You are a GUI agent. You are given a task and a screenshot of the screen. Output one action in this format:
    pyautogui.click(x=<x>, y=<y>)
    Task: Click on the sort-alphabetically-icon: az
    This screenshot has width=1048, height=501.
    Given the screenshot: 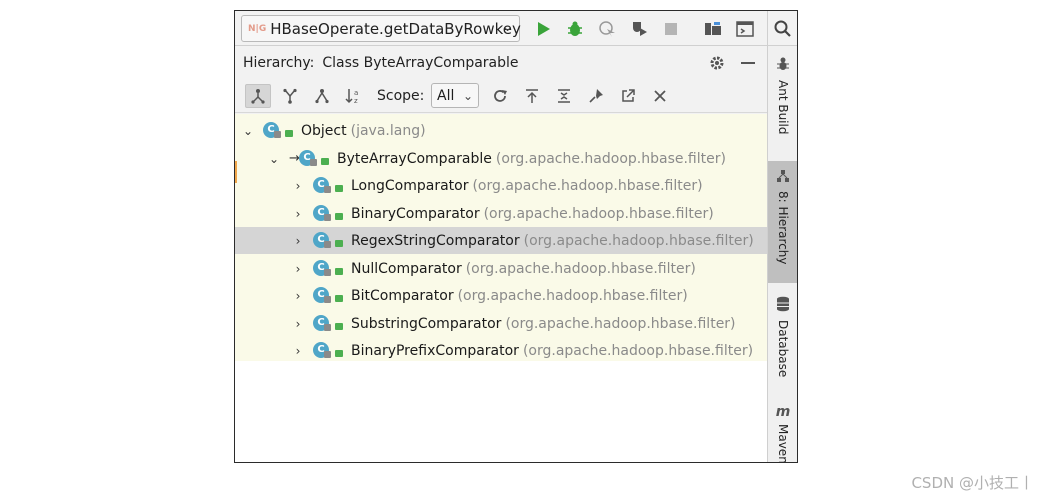 What is the action you would take?
    pyautogui.click(x=354, y=96)
    